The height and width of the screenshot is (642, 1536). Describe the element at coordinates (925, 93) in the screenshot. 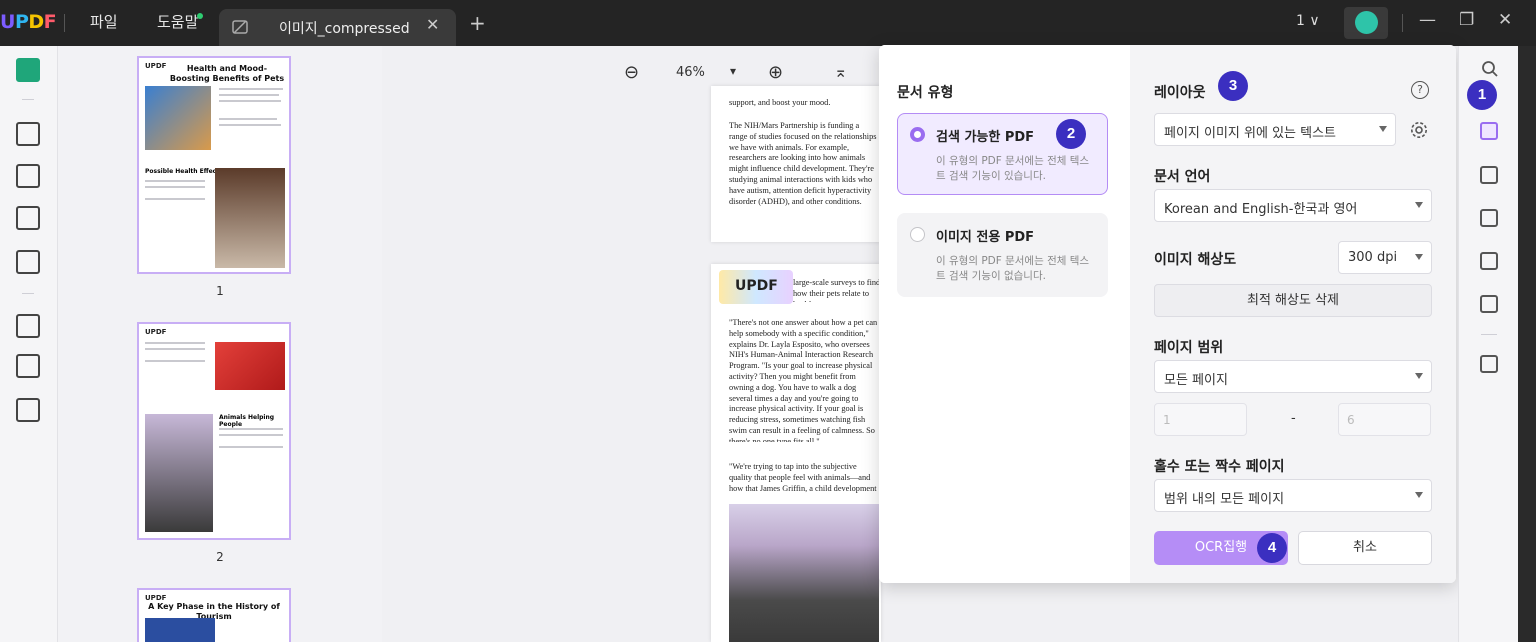

I see `doc-type-title: 문서 유형` at that location.